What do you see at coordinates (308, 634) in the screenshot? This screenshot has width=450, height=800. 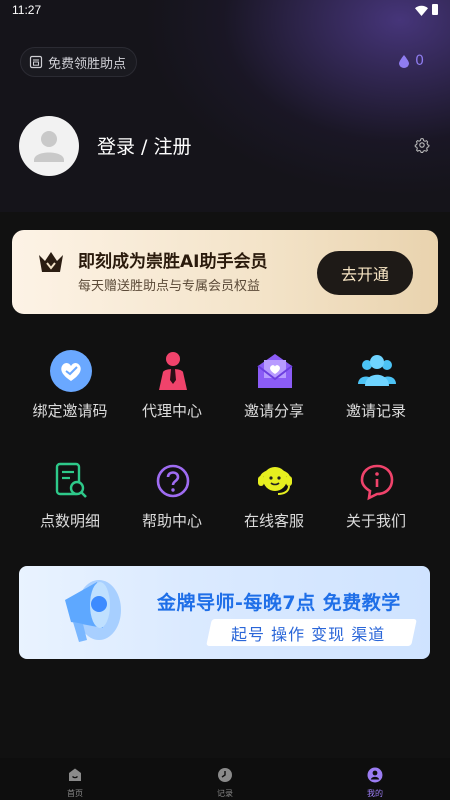 I see `promo-tags: 起号 操作 变现 渠道` at bounding box center [308, 634].